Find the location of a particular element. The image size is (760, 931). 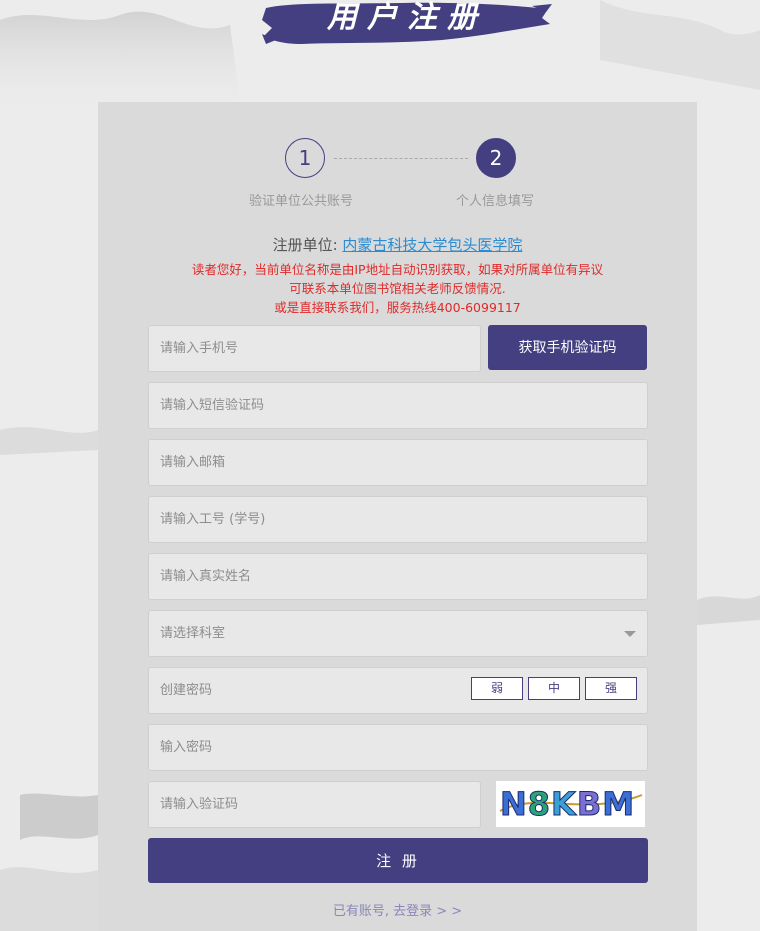

chevron-down-icon is located at coordinates (630, 634).